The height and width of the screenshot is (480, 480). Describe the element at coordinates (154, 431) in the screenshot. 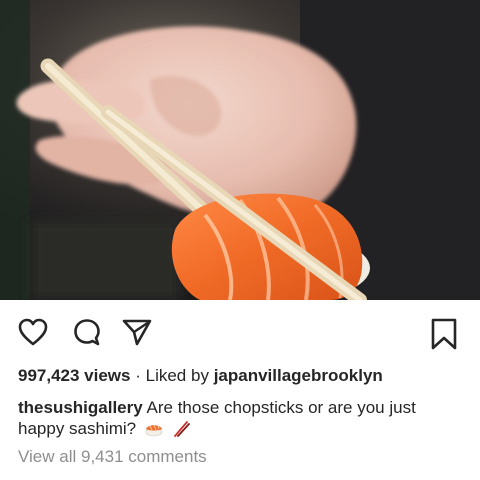

I see `sushi-emoji` at that location.